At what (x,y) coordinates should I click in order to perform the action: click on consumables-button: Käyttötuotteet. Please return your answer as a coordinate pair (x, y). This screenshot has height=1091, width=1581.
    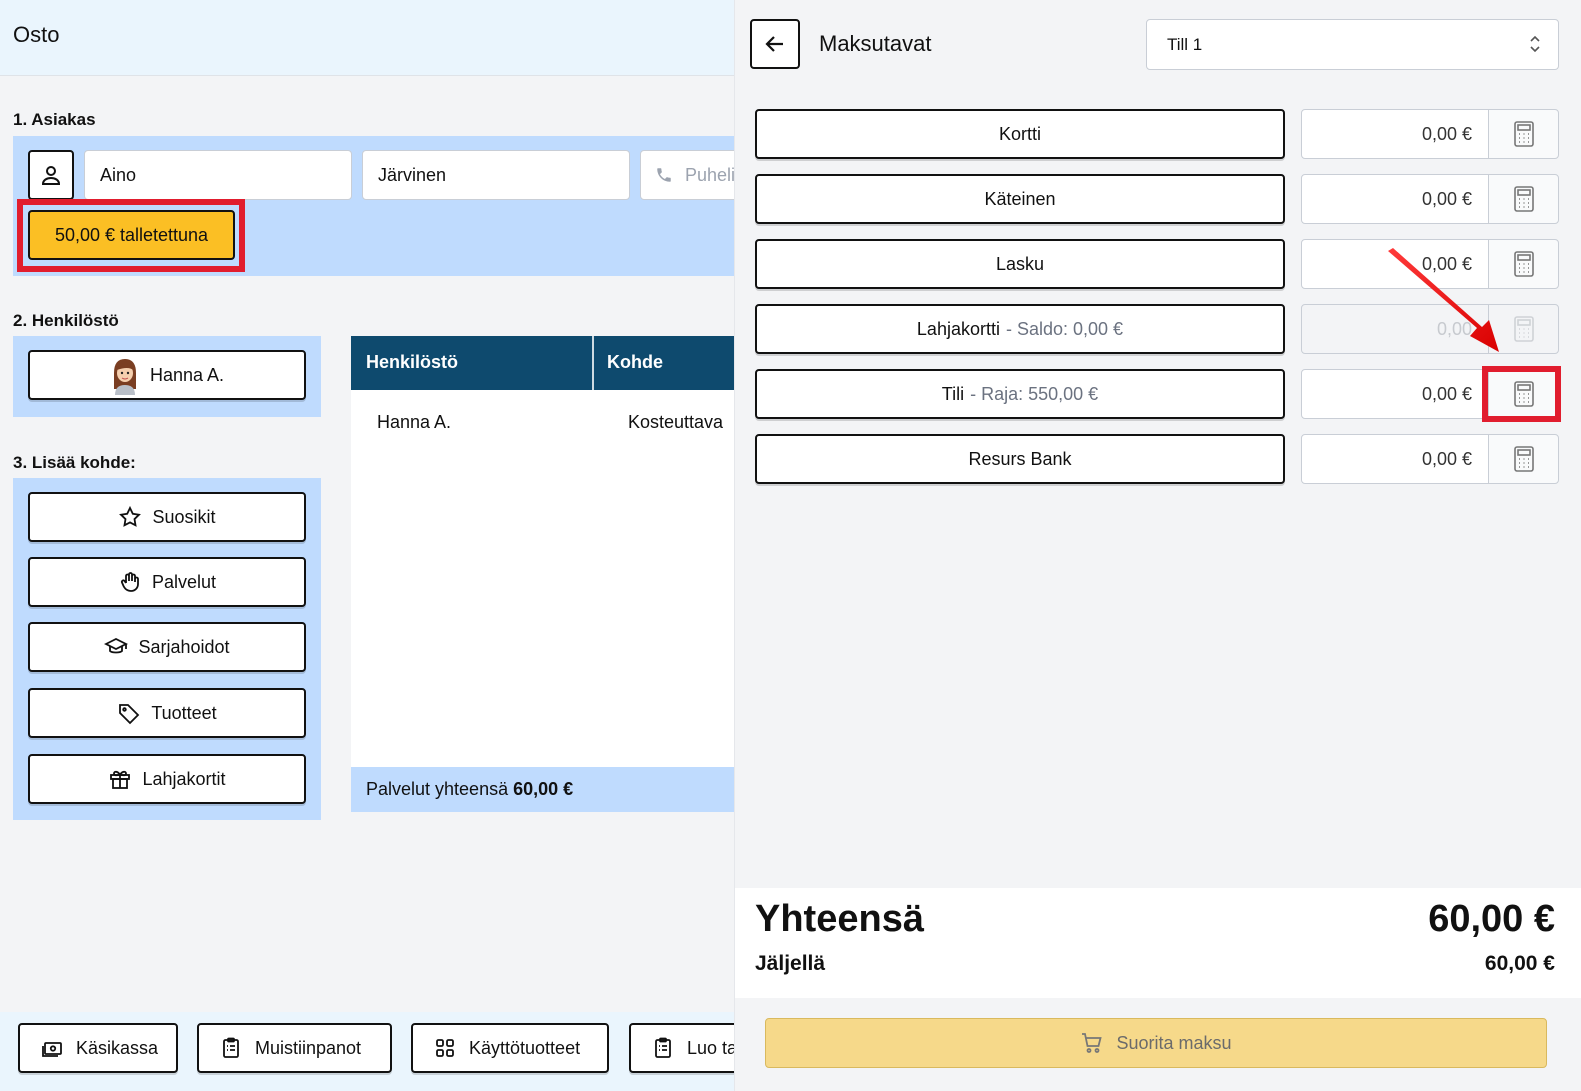
    Looking at the image, I should click on (510, 1048).